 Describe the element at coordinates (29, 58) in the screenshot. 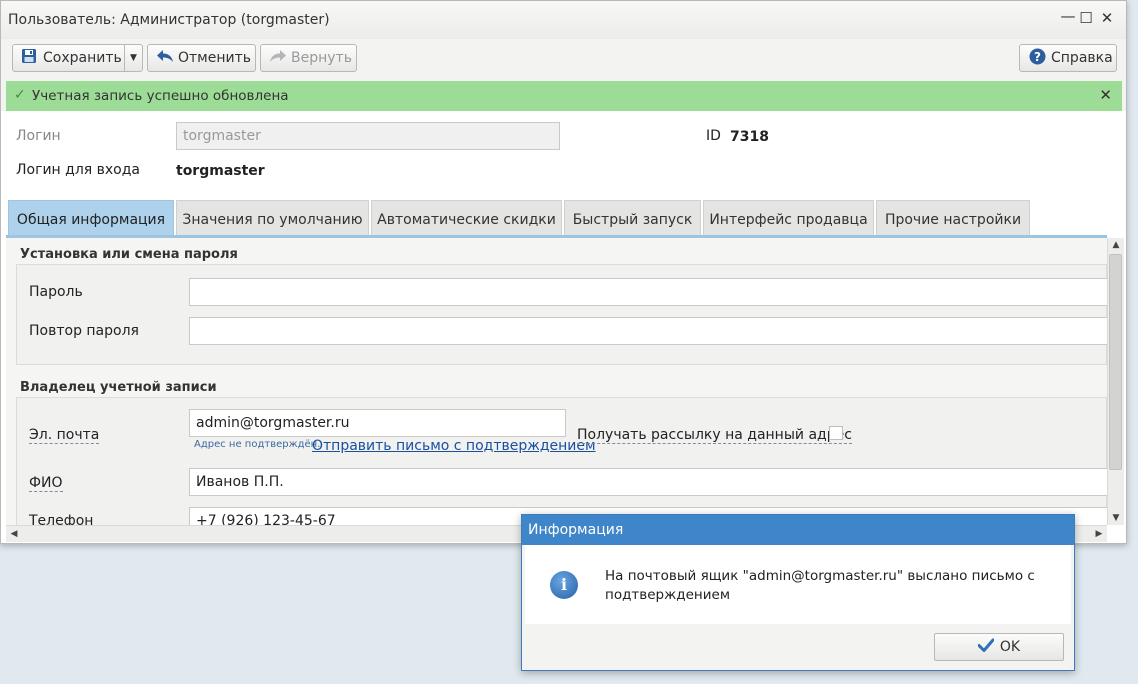

I see `save-icon` at that location.